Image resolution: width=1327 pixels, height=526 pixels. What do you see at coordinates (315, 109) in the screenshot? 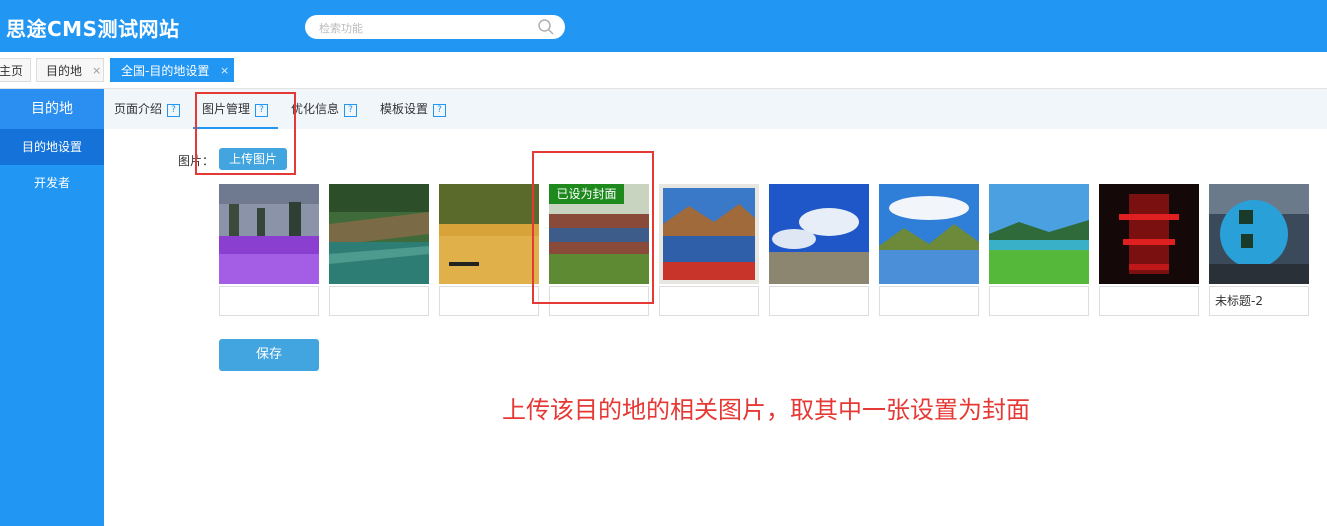
I see `tab-seo-info-label: 优化信息` at bounding box center [315, 109].